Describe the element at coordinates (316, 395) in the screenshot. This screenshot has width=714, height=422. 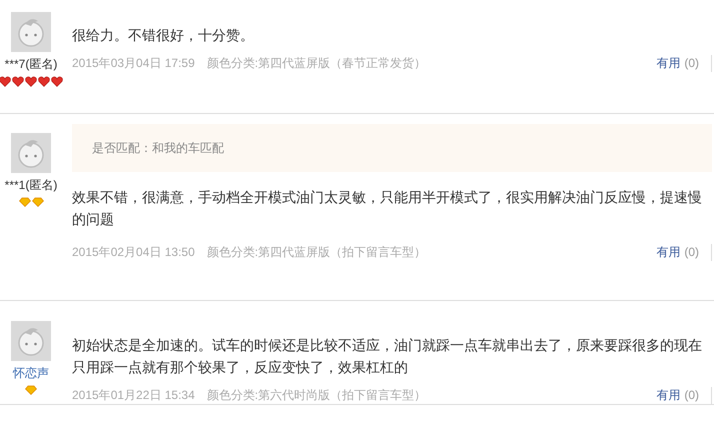
I see `variant-info: 颜色分类:第六代时尚版（拍下留言车型）` at that location.